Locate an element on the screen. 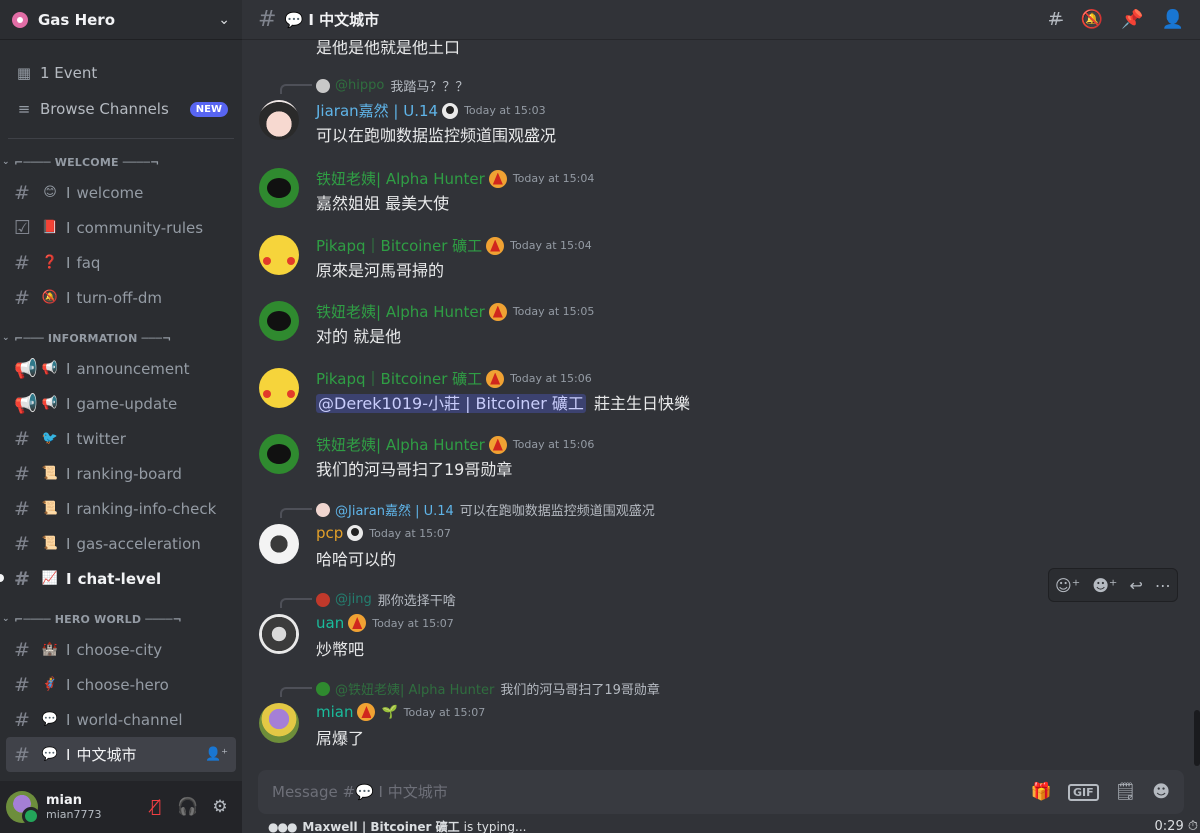  channel-cn-city: # 💬 I 中文城市 👤⁺ is located at coordinates (121, 754).